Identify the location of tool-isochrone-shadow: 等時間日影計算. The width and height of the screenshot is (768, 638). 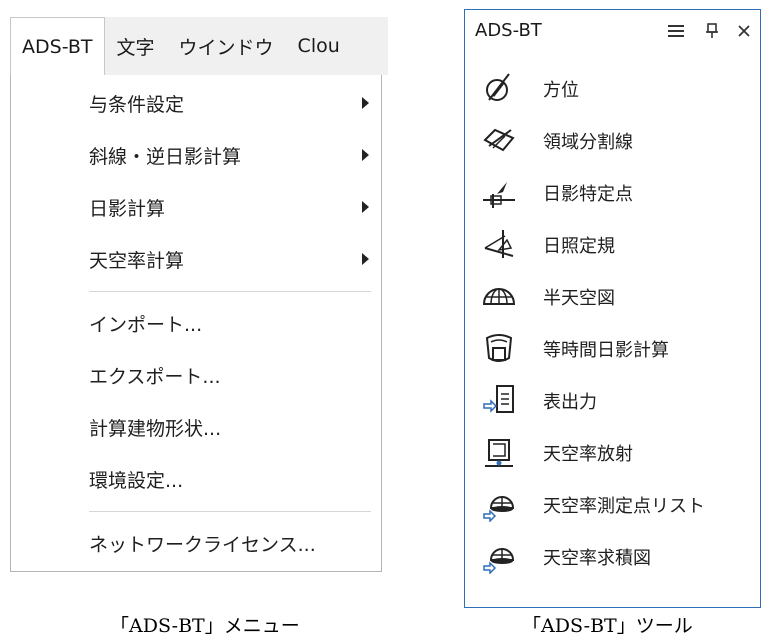
(612, 350).